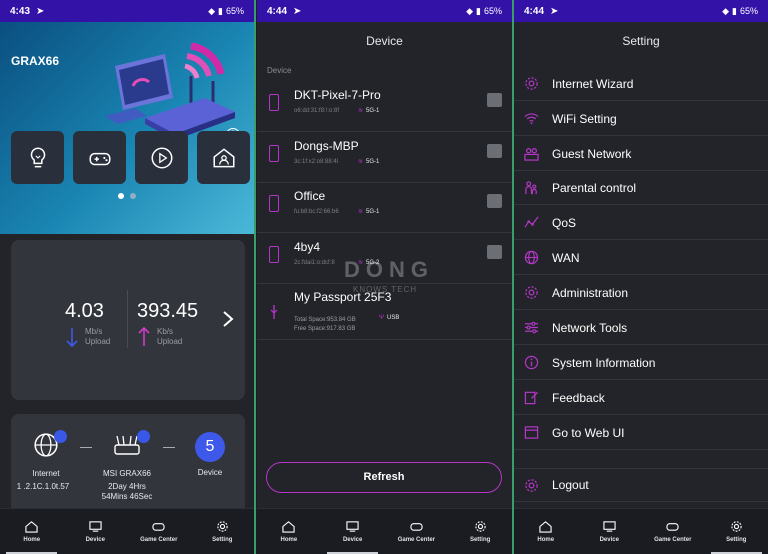  I want to click on download-label: Upload, so click(98, 341).